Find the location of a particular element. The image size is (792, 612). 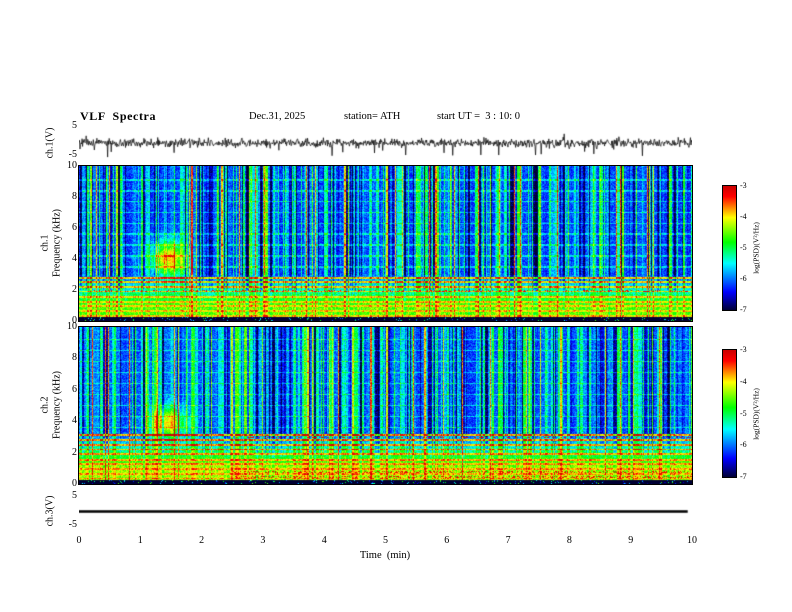

colorbar1-label: log(PSD)(V²/Hz) is located at coordinates (756, 248).